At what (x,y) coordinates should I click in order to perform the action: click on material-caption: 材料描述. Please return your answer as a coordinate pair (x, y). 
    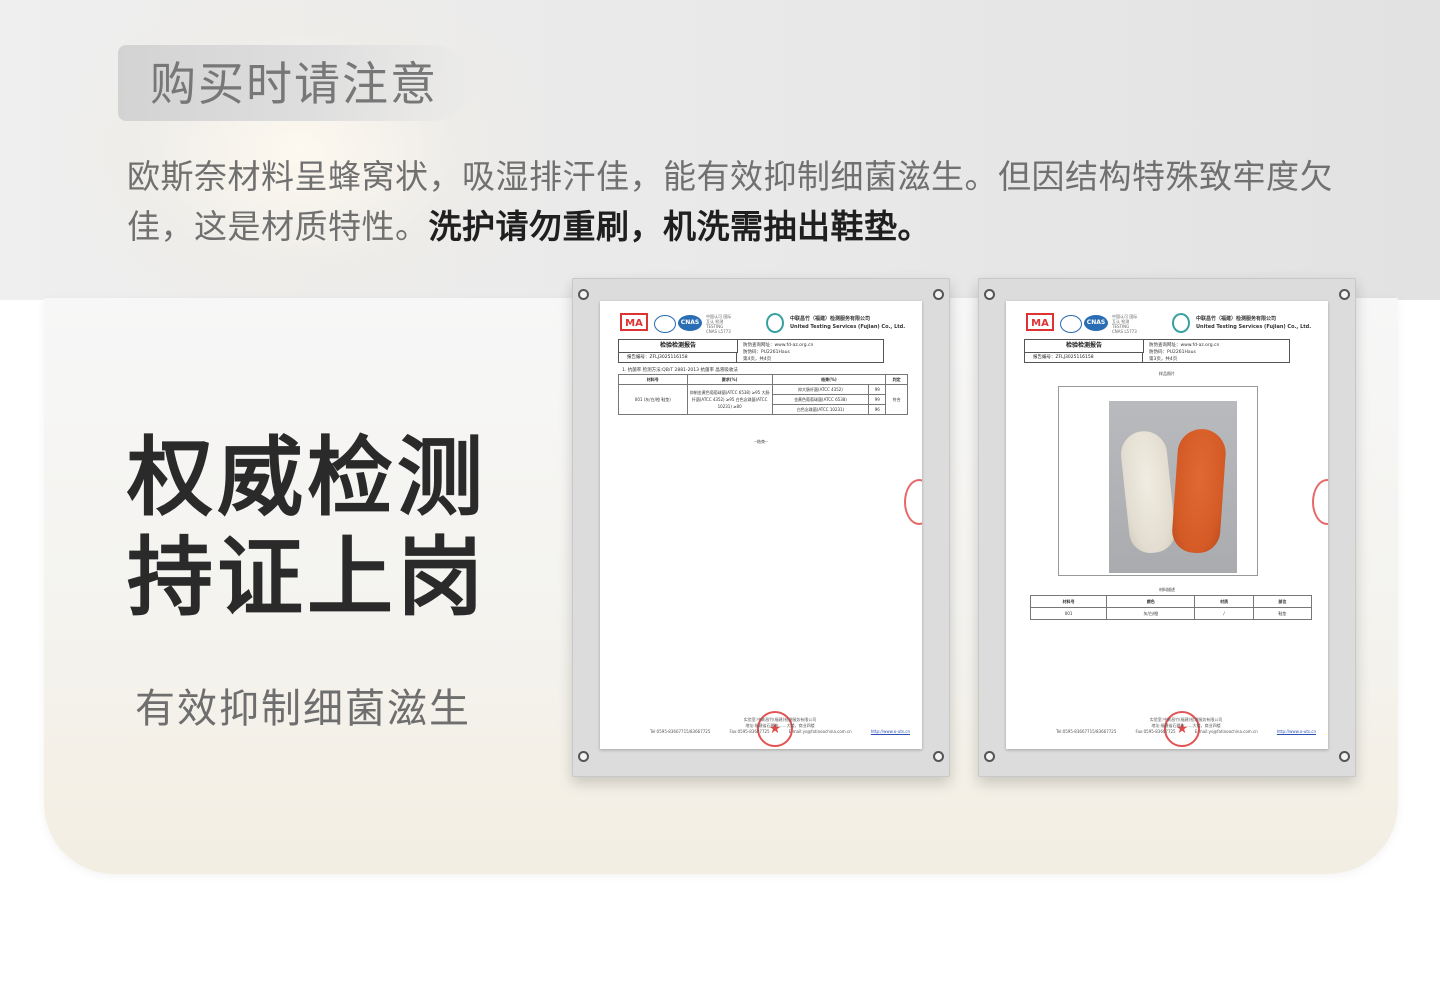
    Looking at the image, I should click on (1167, 589).